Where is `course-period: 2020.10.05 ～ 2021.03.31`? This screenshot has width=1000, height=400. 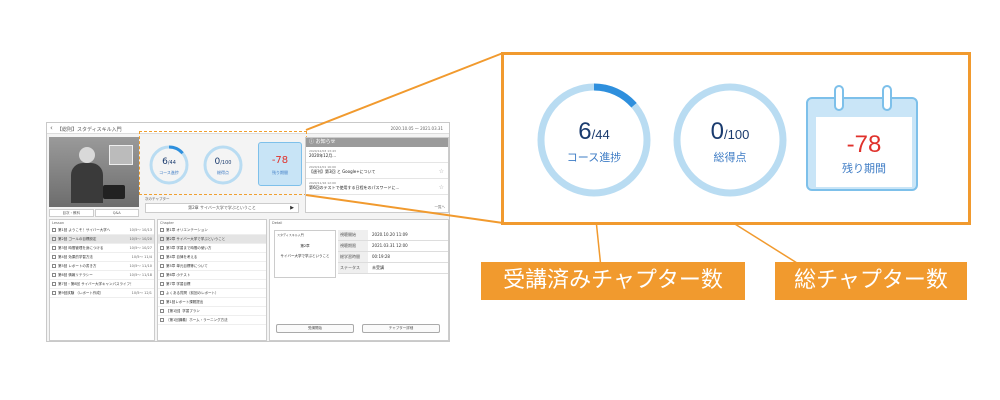
course-period: 2020.10.05 ～ 2021.03.31 is located at coordinates (416, 128).